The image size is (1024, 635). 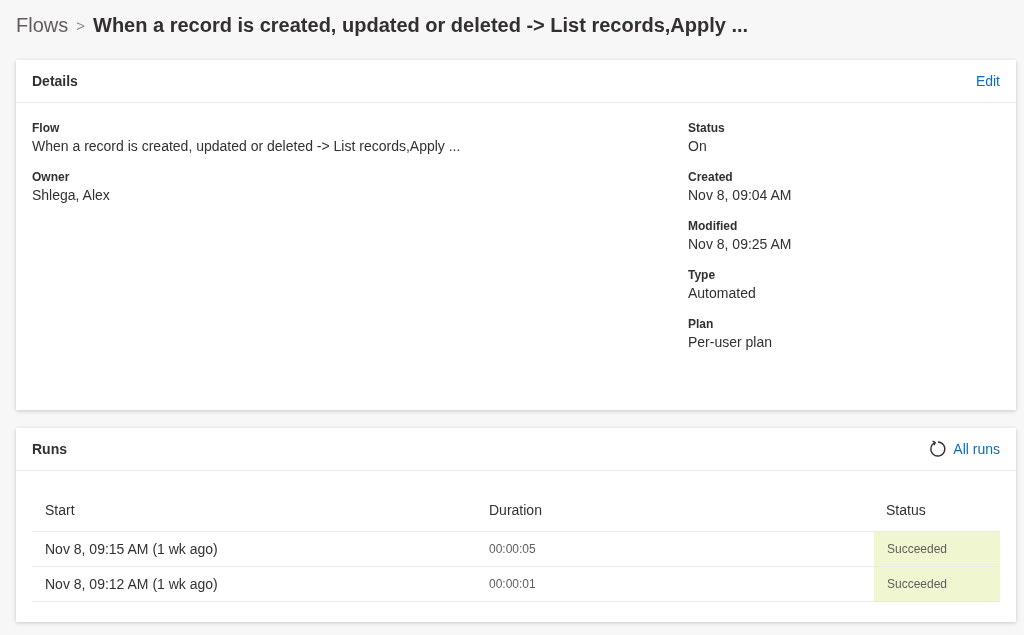 I want to click on all-runs-link: All runs, so click(x=964, y=449).